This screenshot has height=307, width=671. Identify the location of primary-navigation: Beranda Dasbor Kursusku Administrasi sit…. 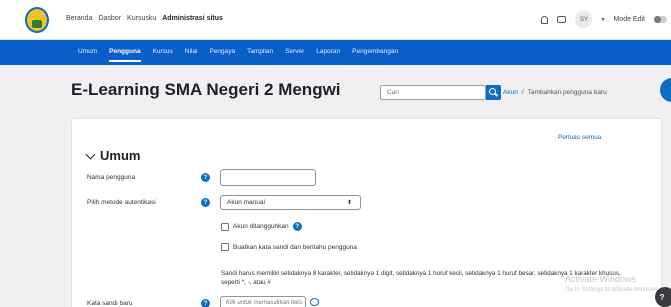
(144, 18).